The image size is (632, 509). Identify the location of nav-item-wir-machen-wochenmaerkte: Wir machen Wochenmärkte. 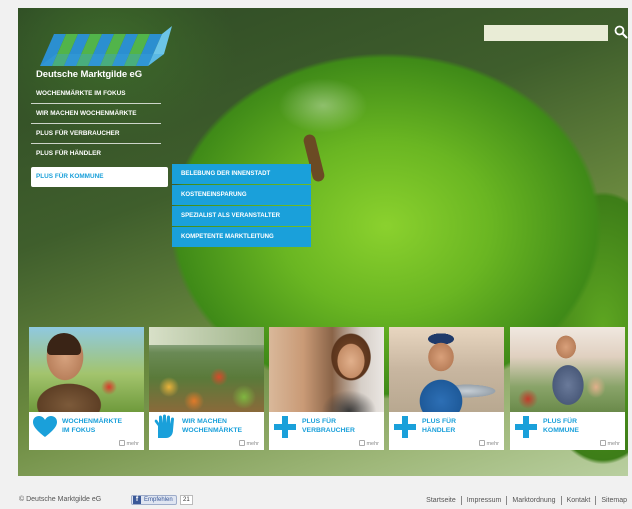
(96, 114).